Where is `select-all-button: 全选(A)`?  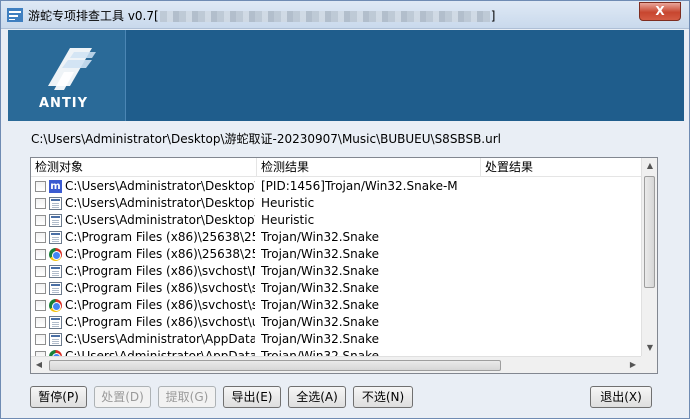
select-all-button: 全选(A) is located at coordinates (317, 397).